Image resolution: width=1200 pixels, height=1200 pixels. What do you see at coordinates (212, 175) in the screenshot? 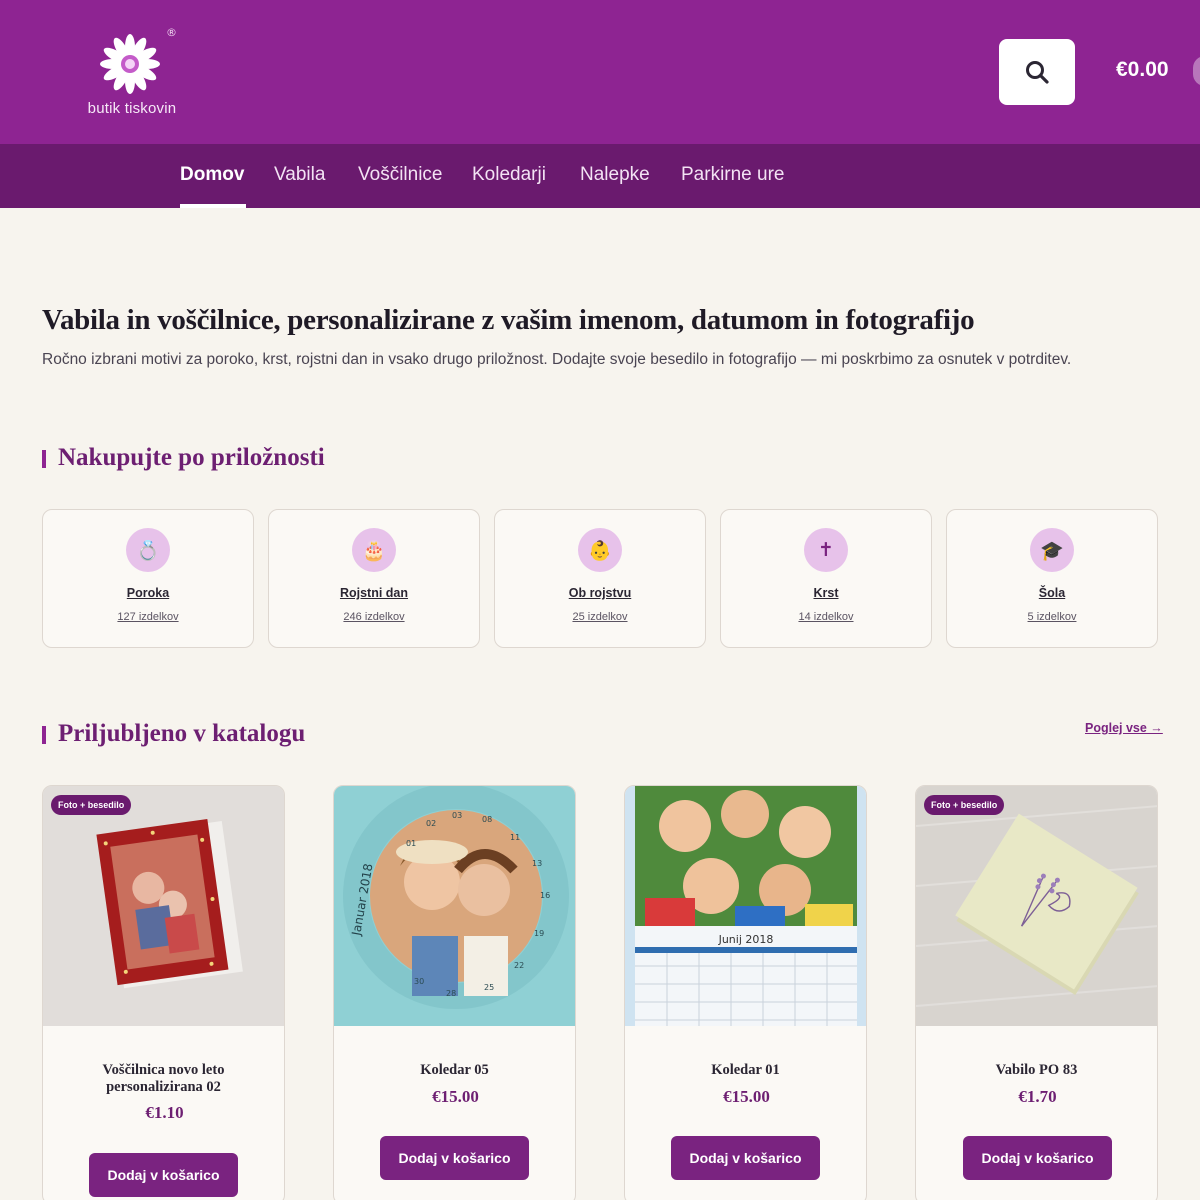
I see `nav-item-domov: Domov` at bounding box center [212, 175].